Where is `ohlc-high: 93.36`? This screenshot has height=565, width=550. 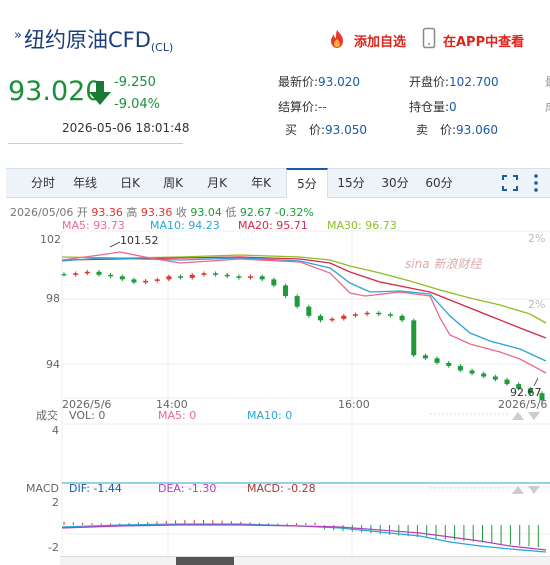 ohlc-high: 93.36 is located at coordinates (156, 212).